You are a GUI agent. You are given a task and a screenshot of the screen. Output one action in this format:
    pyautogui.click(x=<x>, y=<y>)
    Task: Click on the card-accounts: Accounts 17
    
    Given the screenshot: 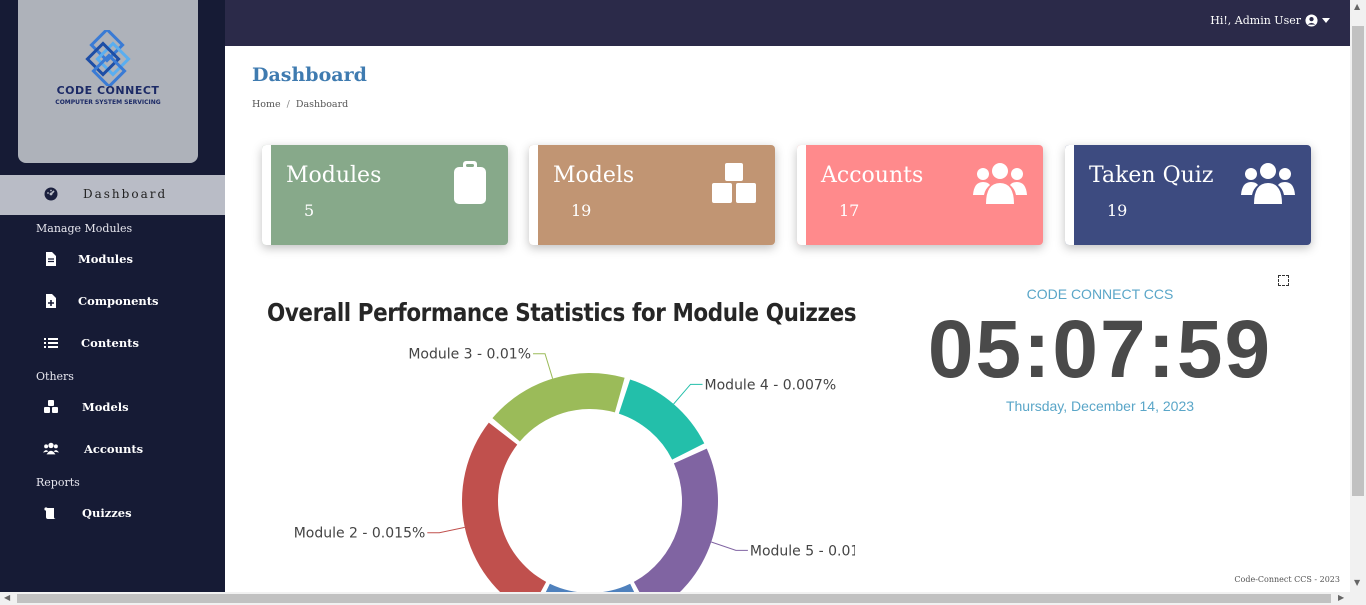 What is the action you would take?
    pyautogui.click(x=920, y=195)
    